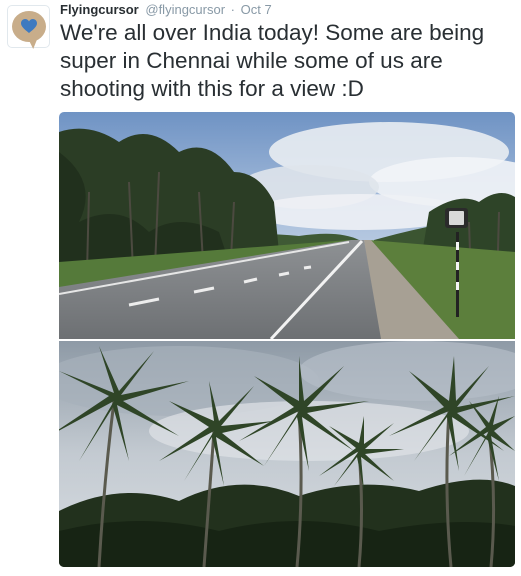  I want to click on heart-icon, so click(28, 26).